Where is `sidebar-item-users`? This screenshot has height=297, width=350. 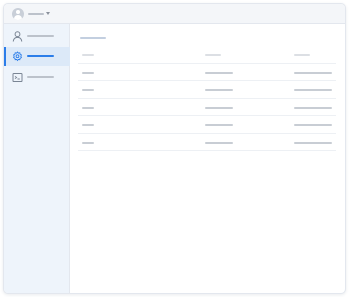
sidebar-item-users is located at coordinates (37, 36).